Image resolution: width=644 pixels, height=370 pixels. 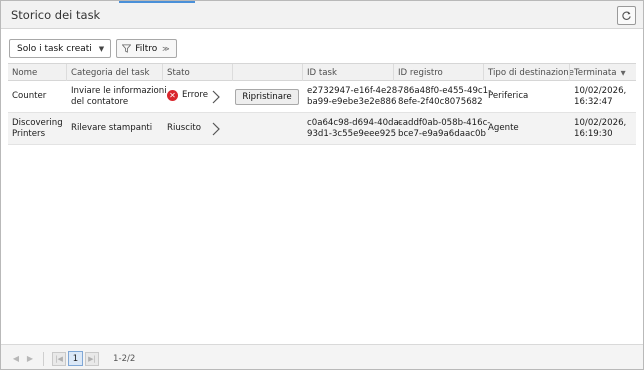 What do you see at coordinates (442, 134) in the screenshot?
I see `log-id-line-2: bce7-e9a9a6daac0b` at bounding box center [442, 134].